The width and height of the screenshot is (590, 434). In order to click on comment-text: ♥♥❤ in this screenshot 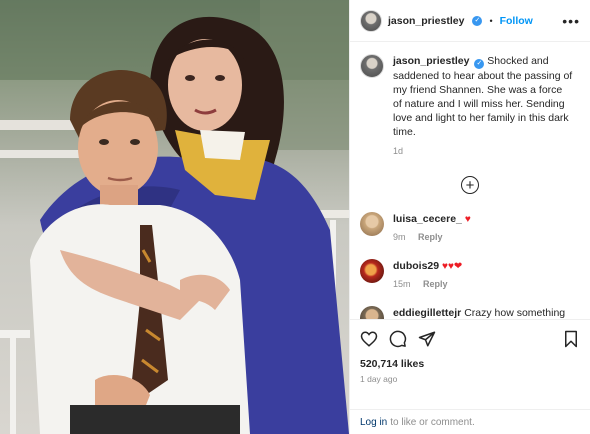, I will do `click(452, 266)`.